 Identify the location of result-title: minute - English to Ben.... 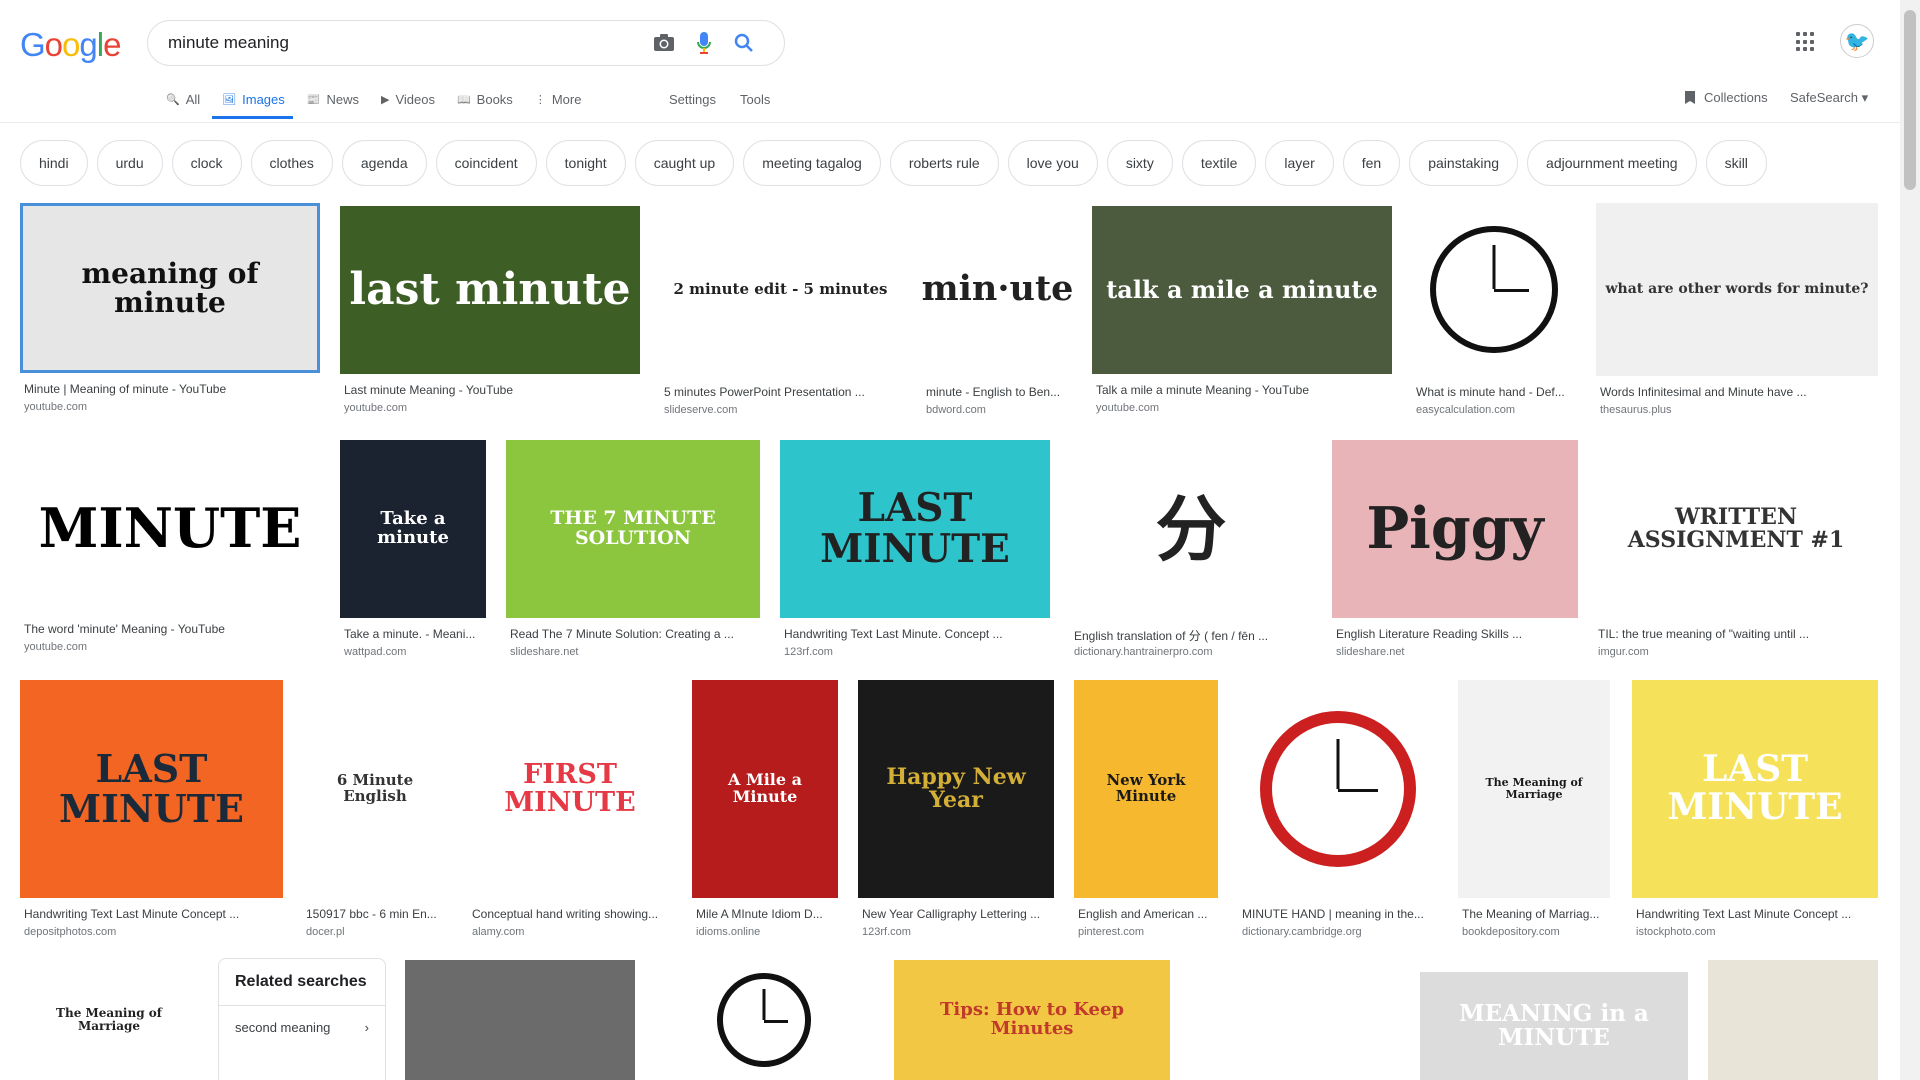
(999, 392).